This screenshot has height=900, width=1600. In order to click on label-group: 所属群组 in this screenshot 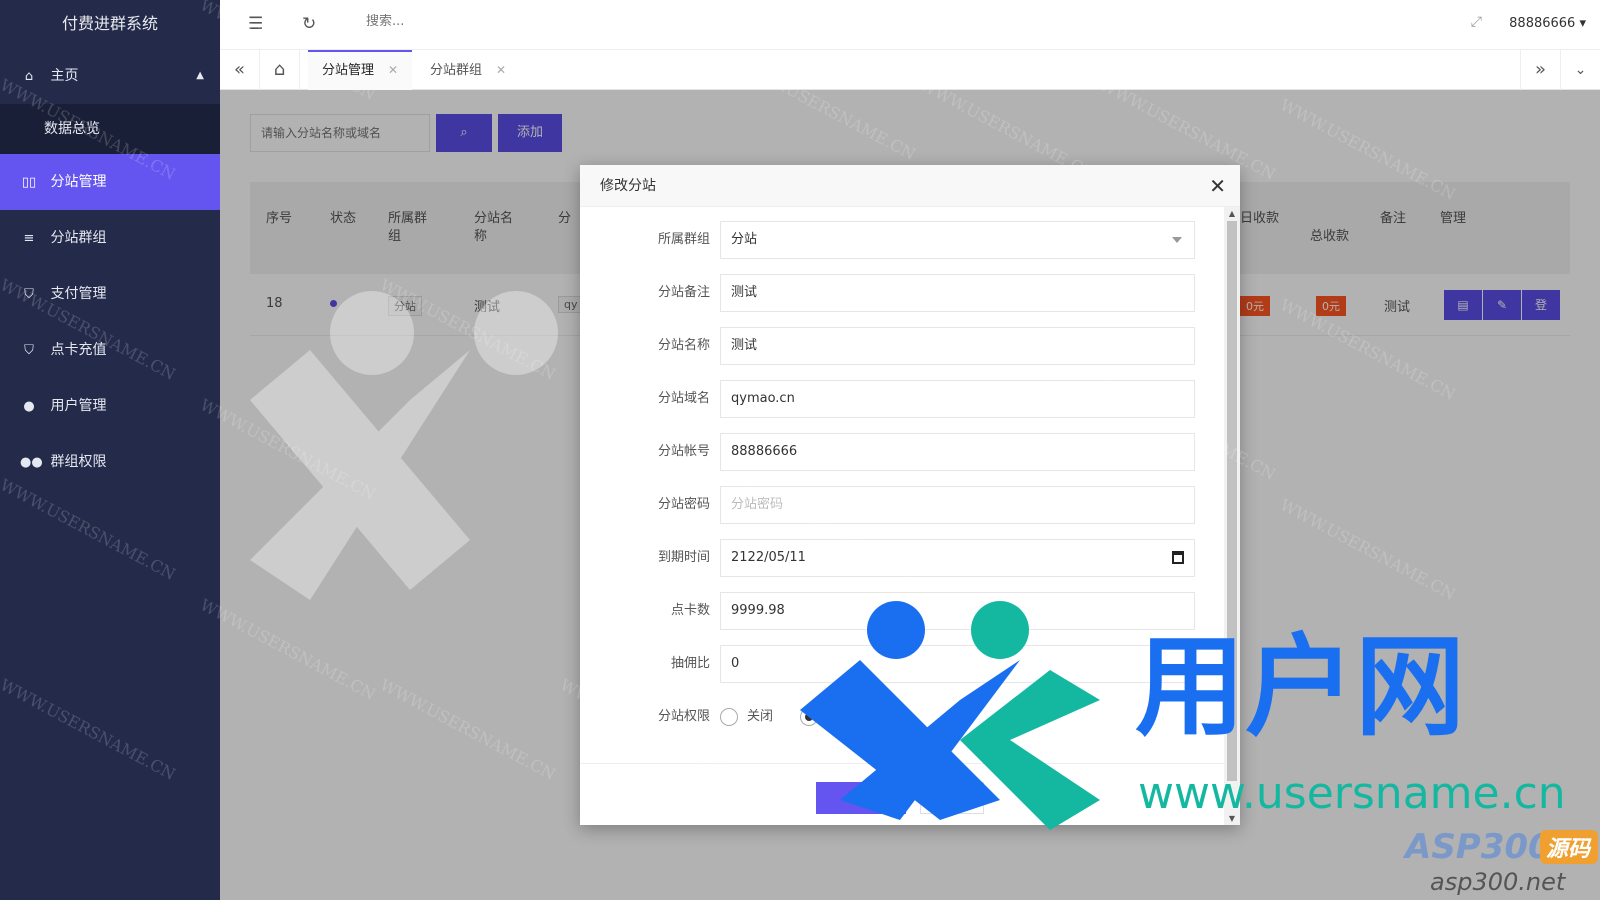, I will do `click(683, 239)`.